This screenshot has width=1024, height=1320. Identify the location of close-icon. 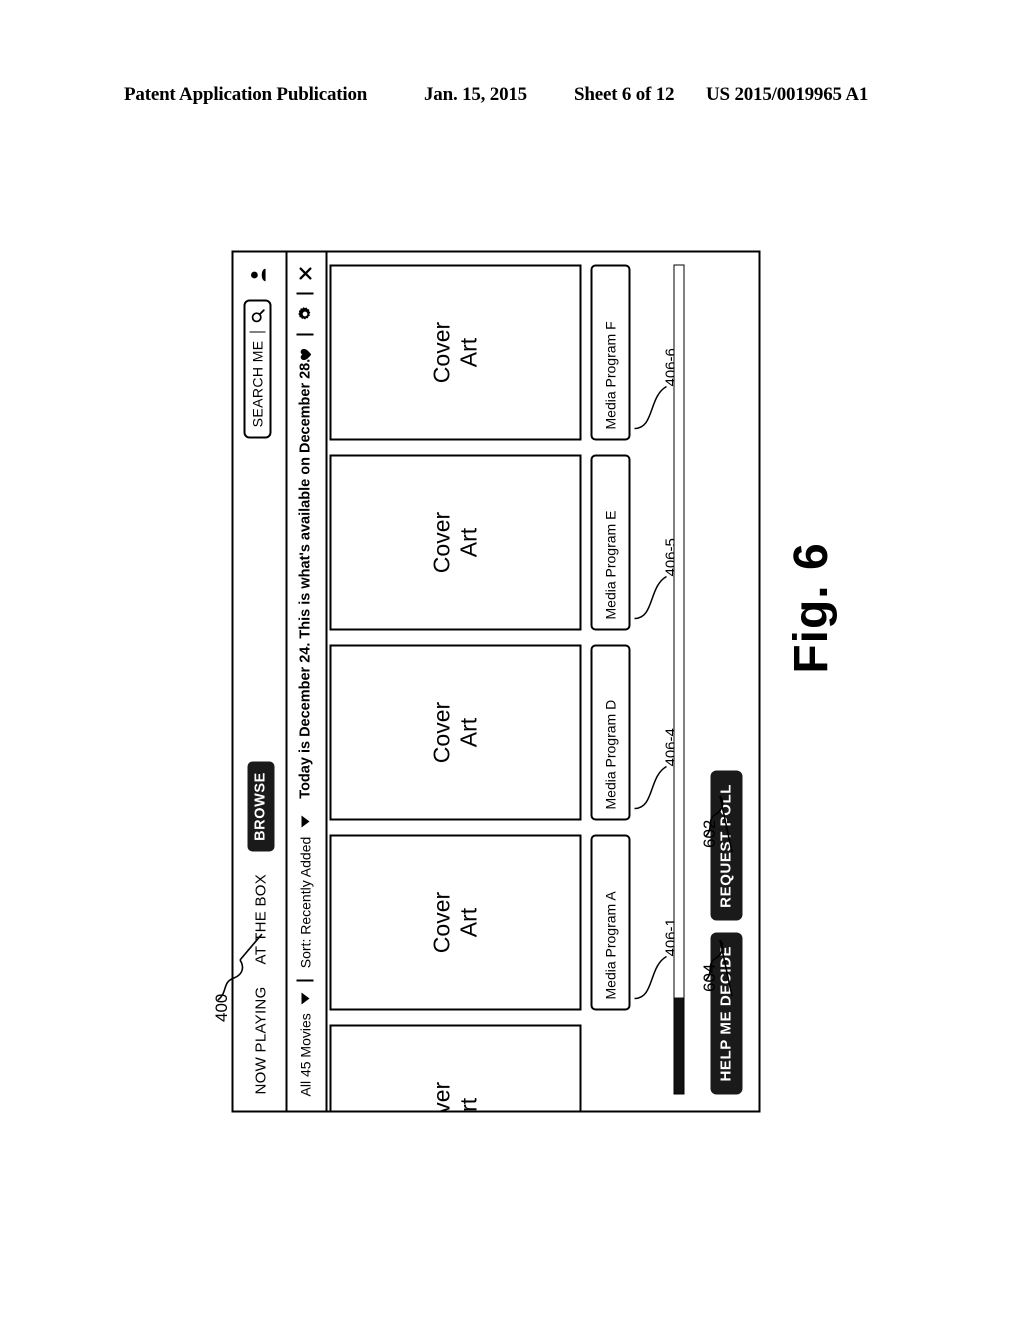
(305, 273).